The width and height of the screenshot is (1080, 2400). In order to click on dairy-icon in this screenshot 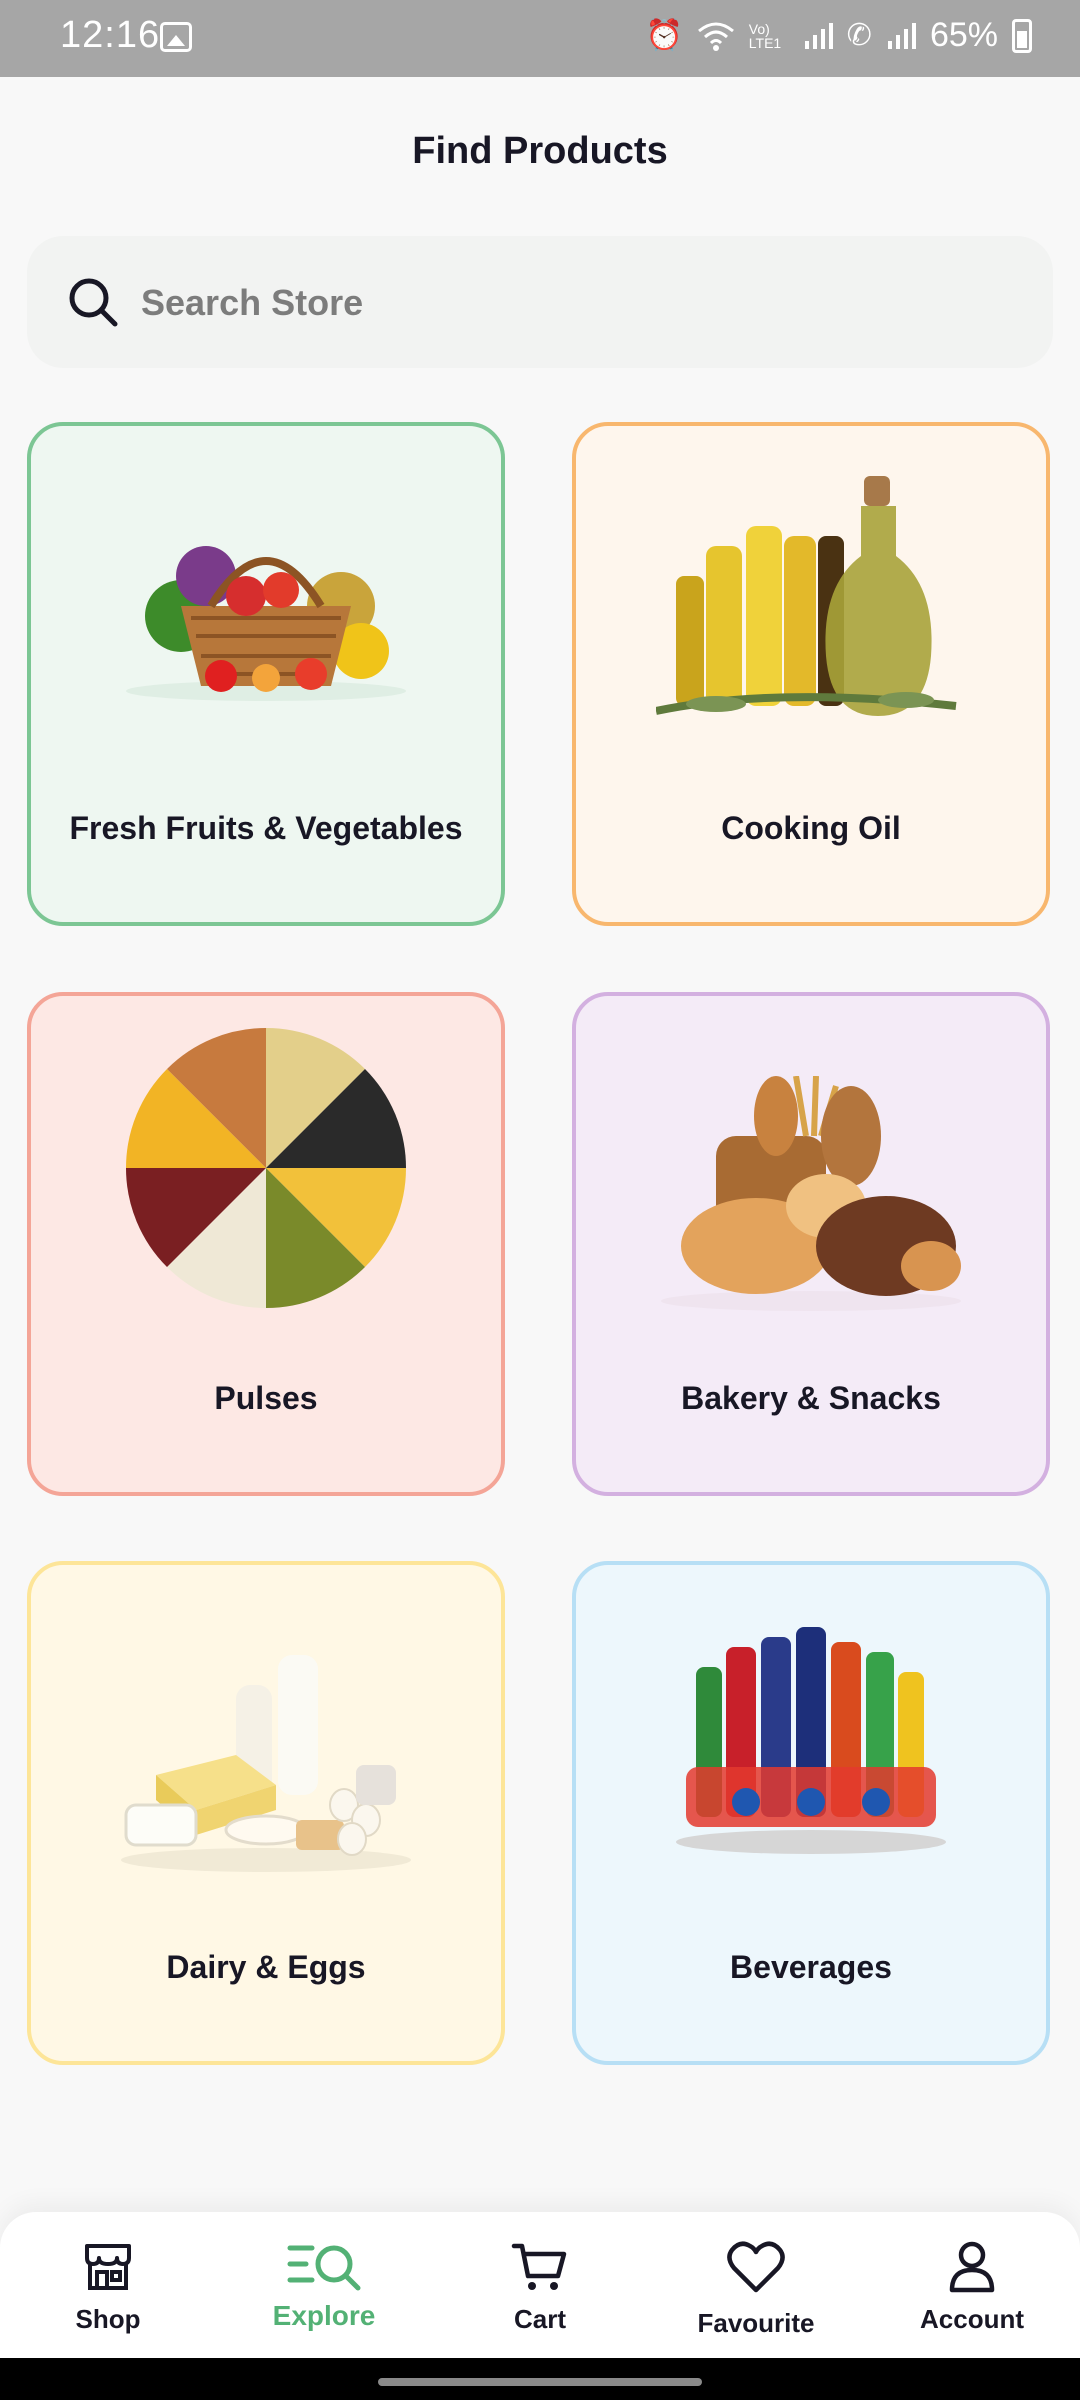, I will do `click(266, 1765)`.